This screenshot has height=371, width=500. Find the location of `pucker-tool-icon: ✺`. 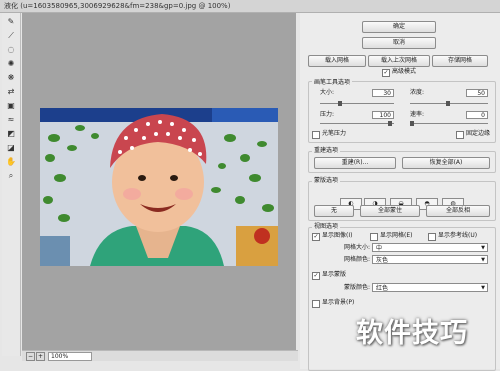

pucker-tool-icon: ✺ is located at coordinates (11, 64).